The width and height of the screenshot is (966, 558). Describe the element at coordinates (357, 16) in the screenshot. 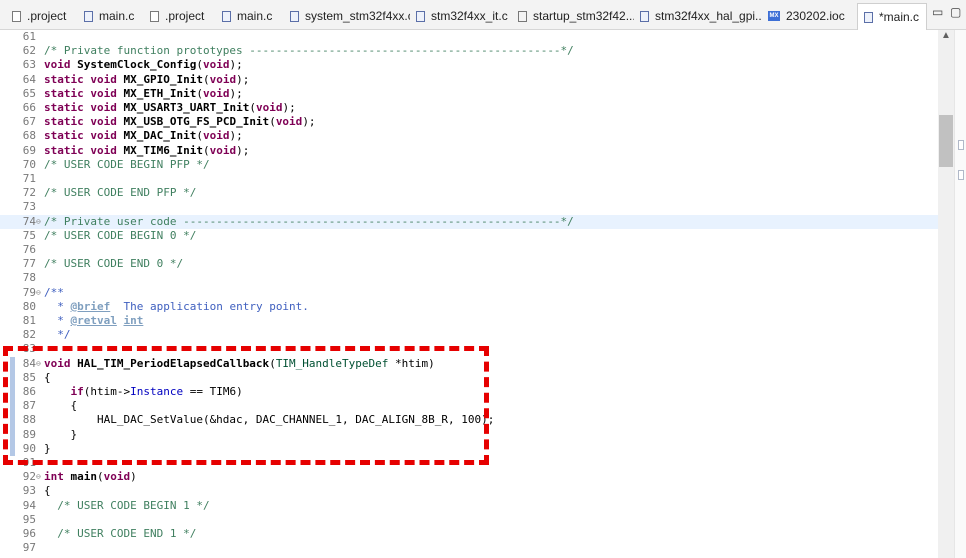

I see `tab-label: system_stm32f4xx.c` at that location.